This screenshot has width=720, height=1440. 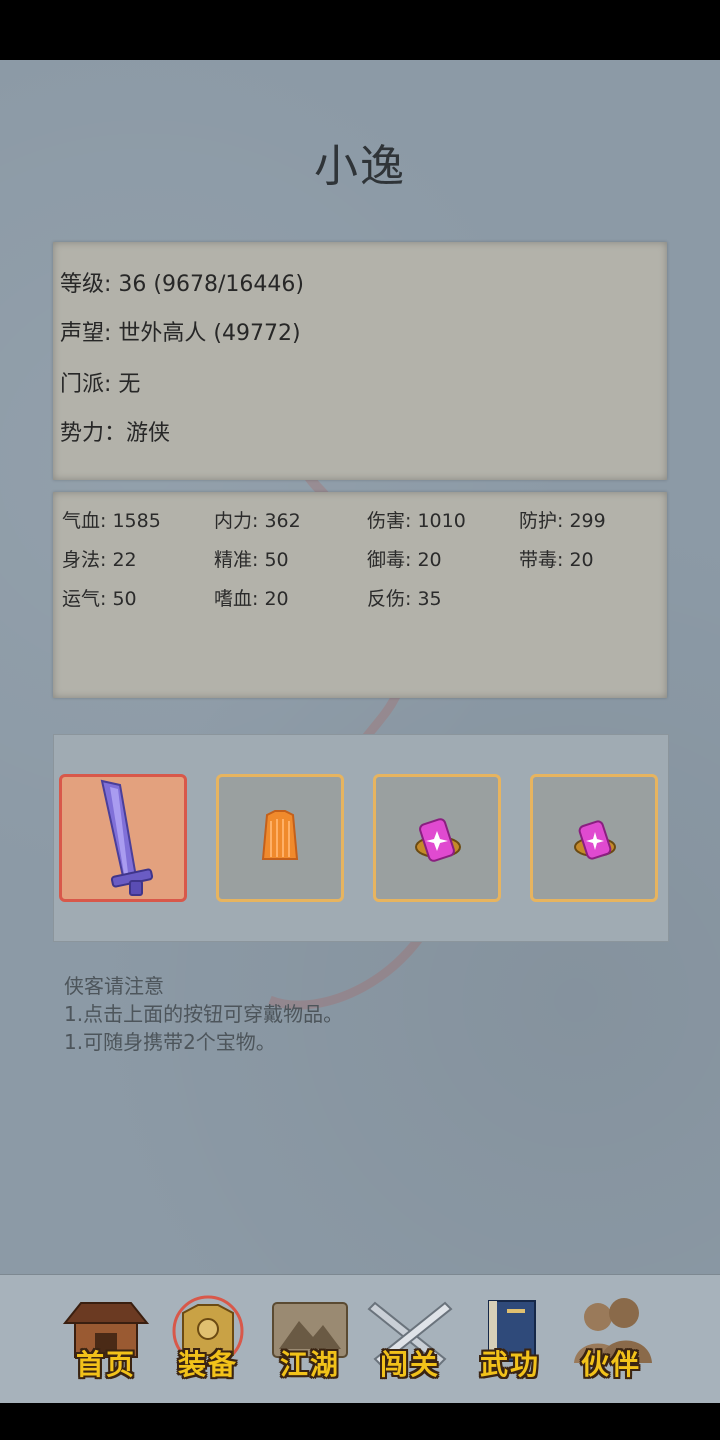 I want to click on nav-challenge-label: 闯关, so click(x=409, y=1364).